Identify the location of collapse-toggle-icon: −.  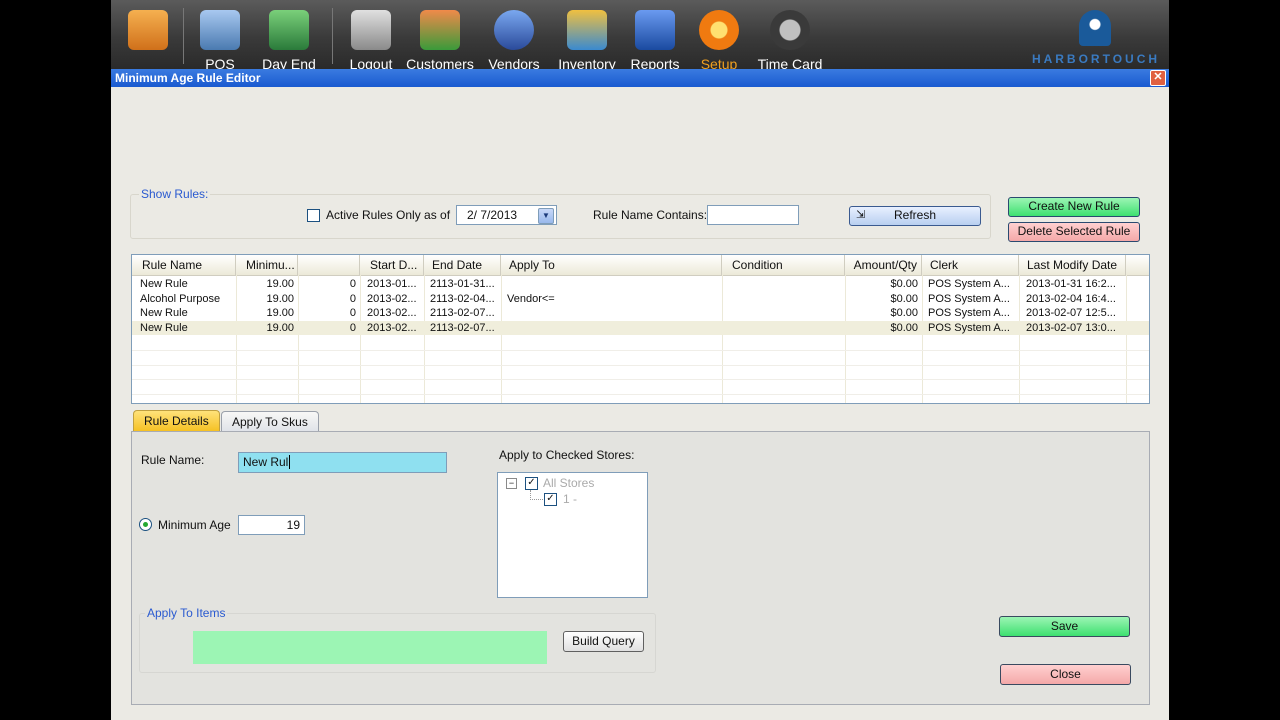
(511, 483).